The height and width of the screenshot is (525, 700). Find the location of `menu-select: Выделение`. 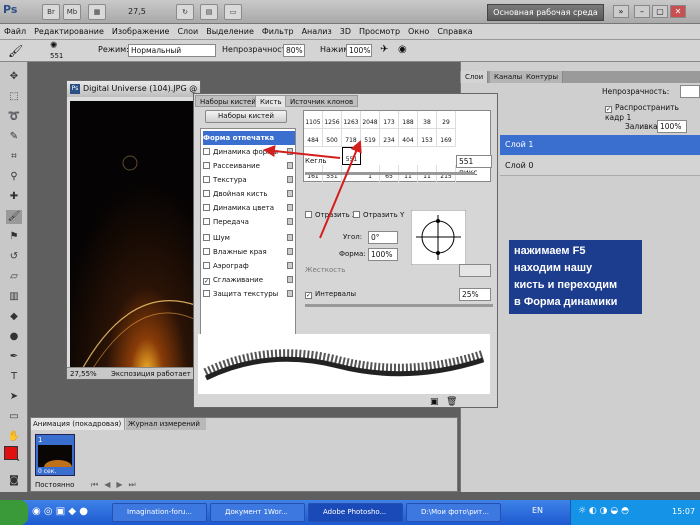

menu-select: Выделение is located at coordinates (230, 32).